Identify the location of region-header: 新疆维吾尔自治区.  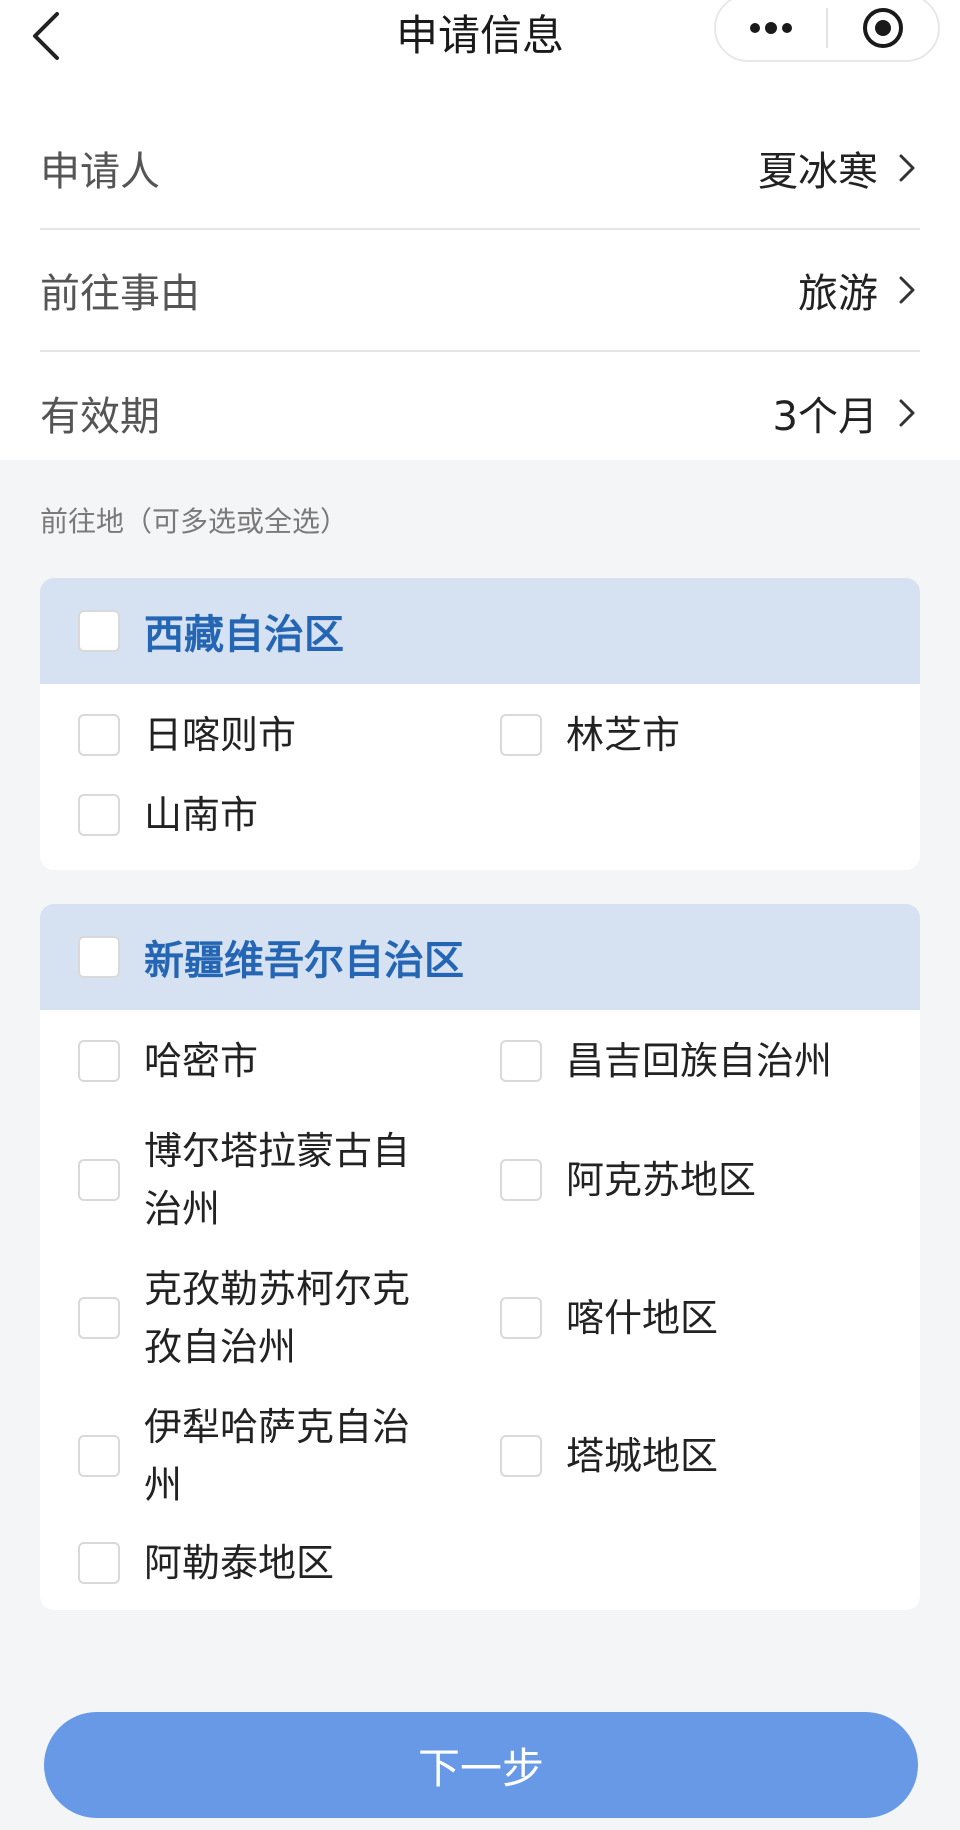
(480, 957).